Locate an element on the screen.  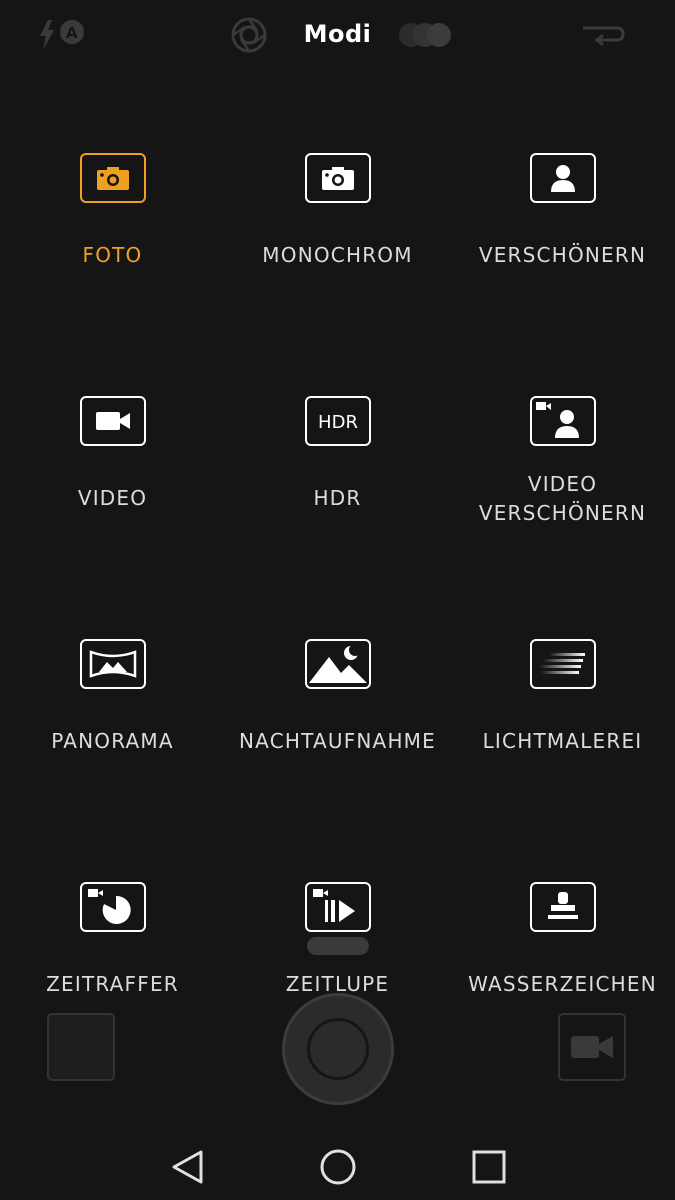
mode-label: VIDEO VERSCHÖNERN is located at coordinates (562, 498).